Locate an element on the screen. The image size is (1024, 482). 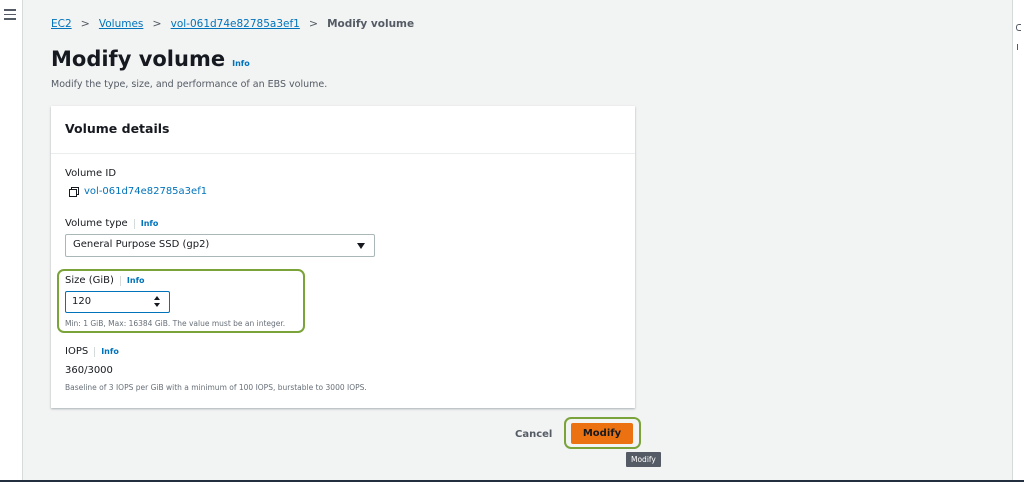
volume-type-info-link: Info is located at coordinates (150, 223).